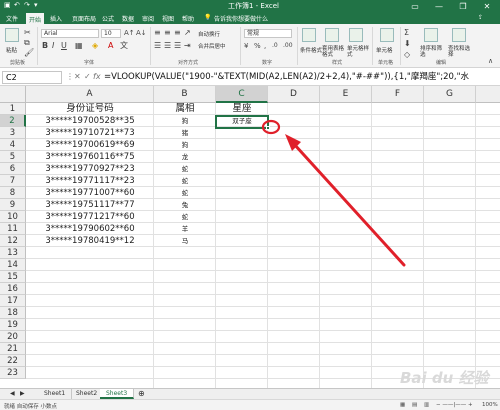  Describe the element at coordinates (13, 325) in the screenshot. I see `row-header: 19` at that location.